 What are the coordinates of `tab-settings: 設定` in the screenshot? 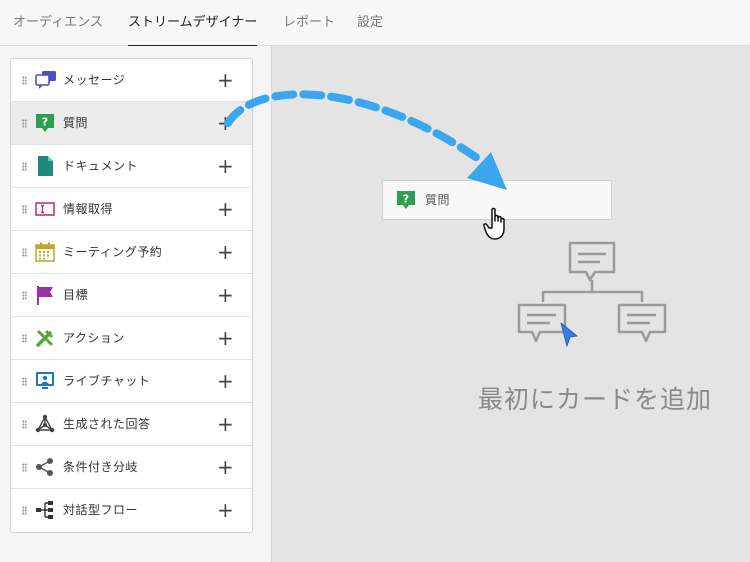 It's located at (370, 23).